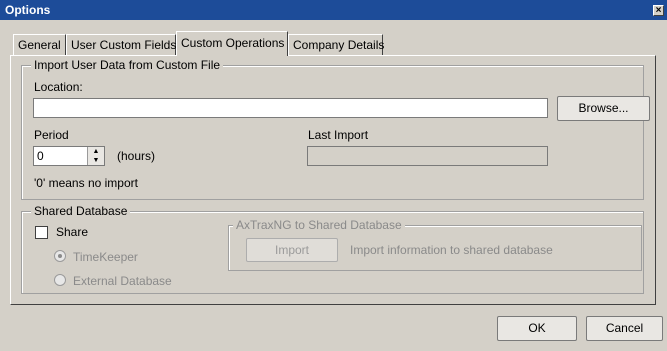  I want to click on location-label: Location:, so click(58, 87).